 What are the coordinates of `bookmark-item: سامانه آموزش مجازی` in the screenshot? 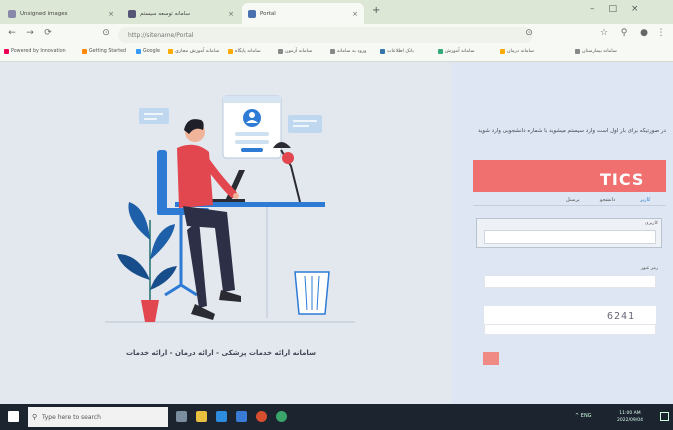 It's located at (193, 51).